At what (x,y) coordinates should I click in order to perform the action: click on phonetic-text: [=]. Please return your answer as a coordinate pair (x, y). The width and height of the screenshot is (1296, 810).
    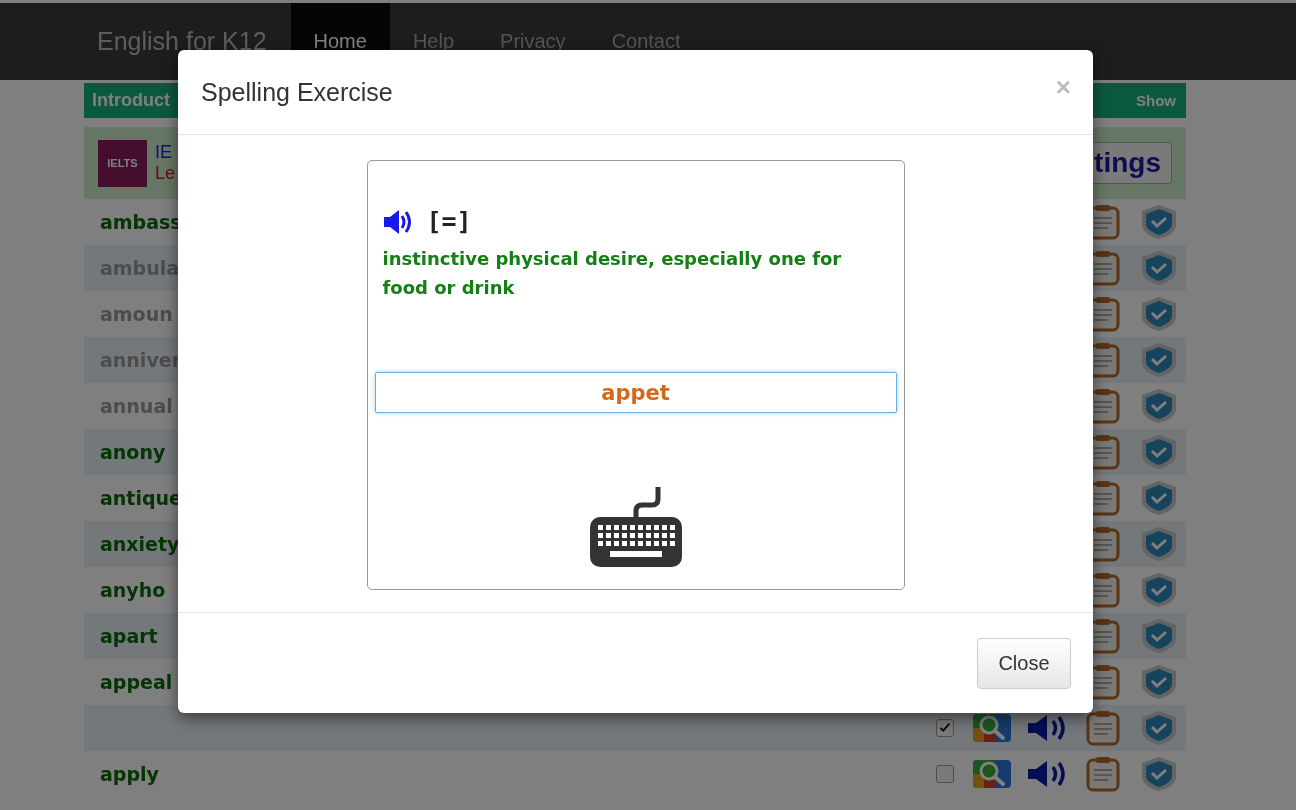
    Looking at the image, I should click on (449, 221).